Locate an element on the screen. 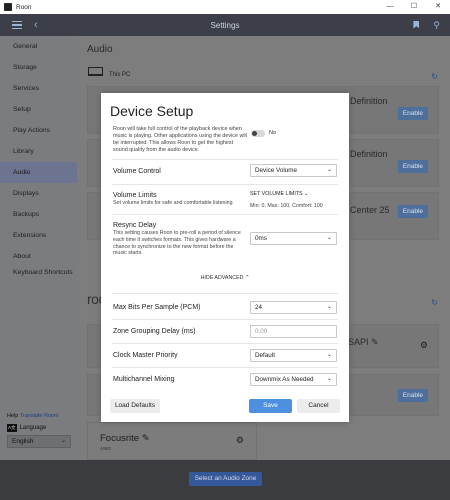  resync-delay-select: 0ms ⌄ is located at coordinates (293, 238).